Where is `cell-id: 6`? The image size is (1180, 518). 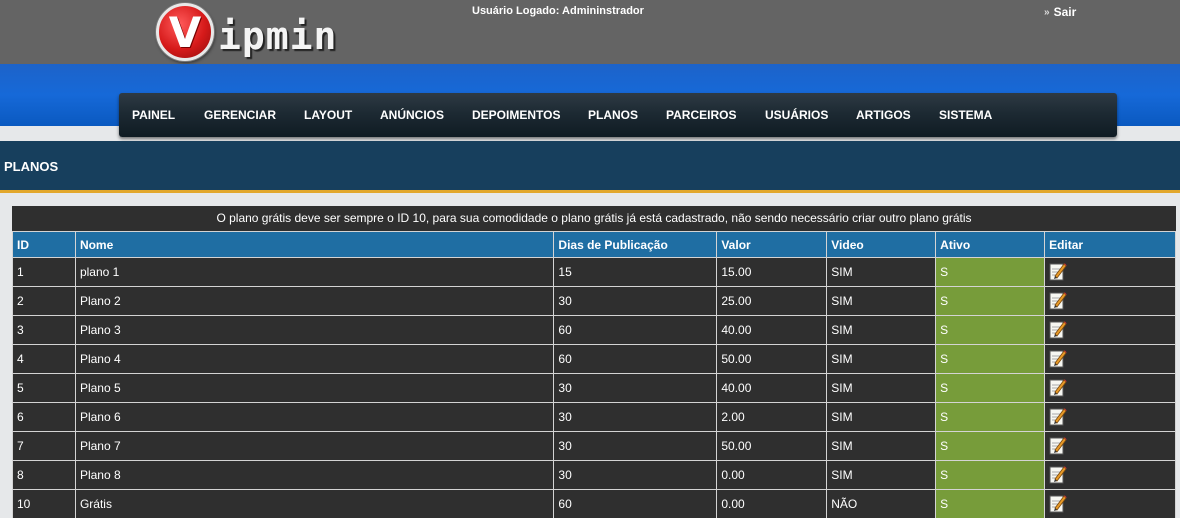
cell-id: 6 is located at coordinates (44, 417).